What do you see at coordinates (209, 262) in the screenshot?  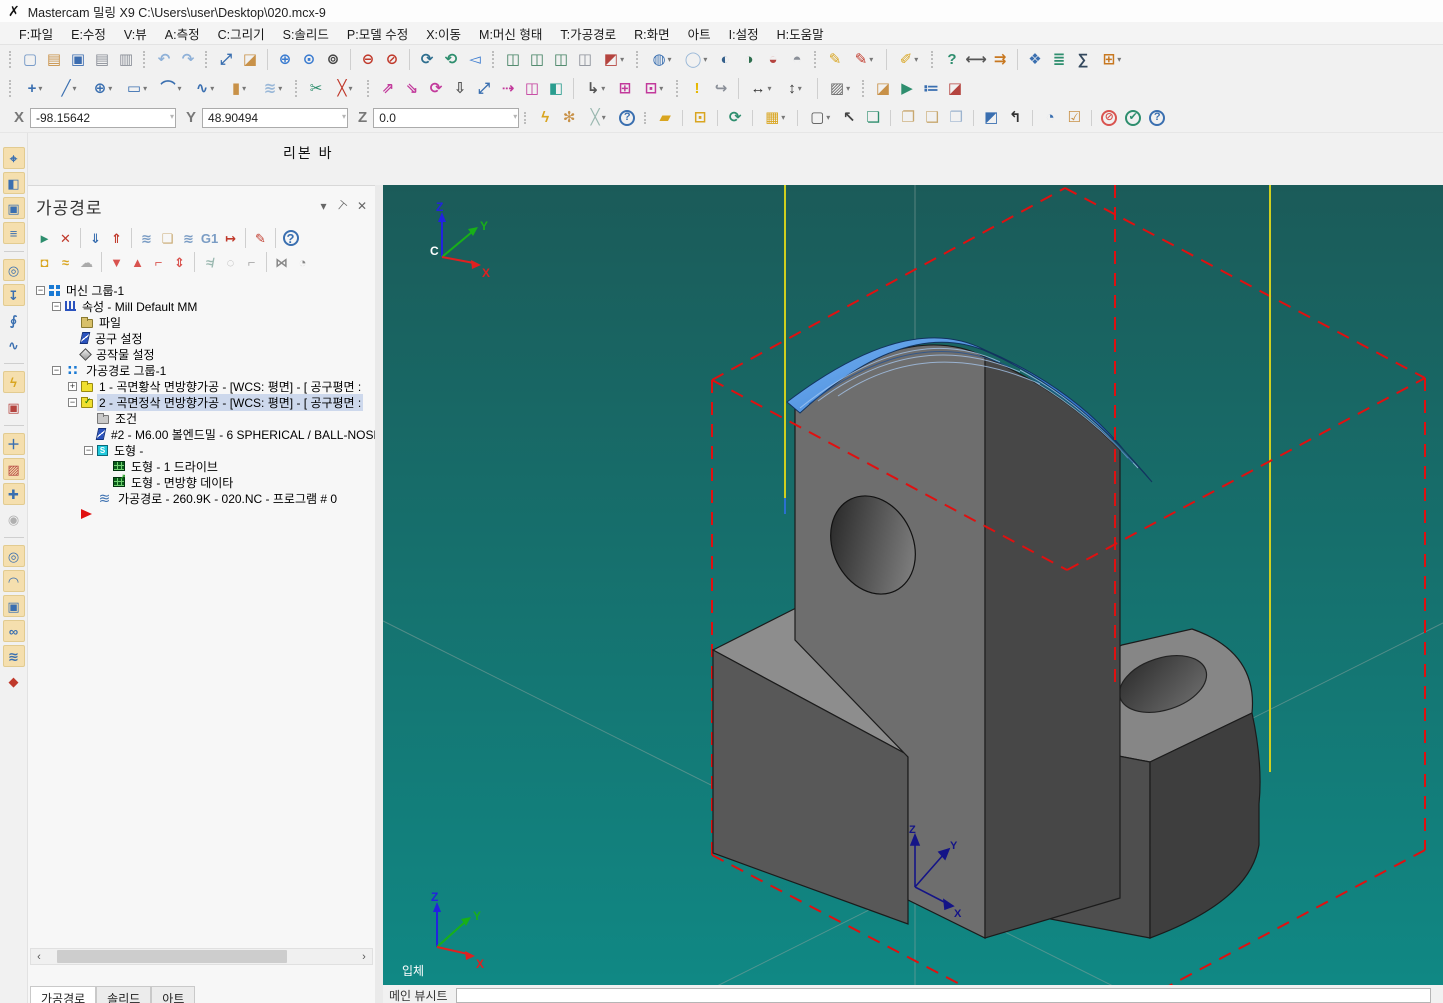 I see `trim-toolpath-icon: ≉` at bounding box center [209, 262].